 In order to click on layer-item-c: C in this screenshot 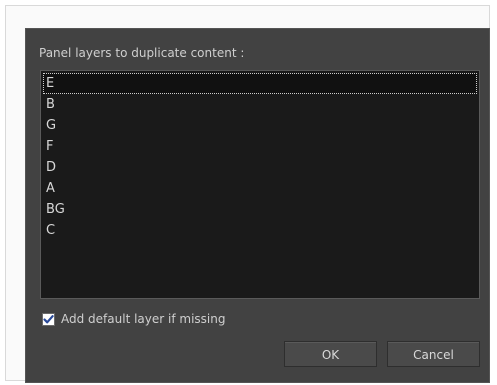, I will do `click(260, 230)`.